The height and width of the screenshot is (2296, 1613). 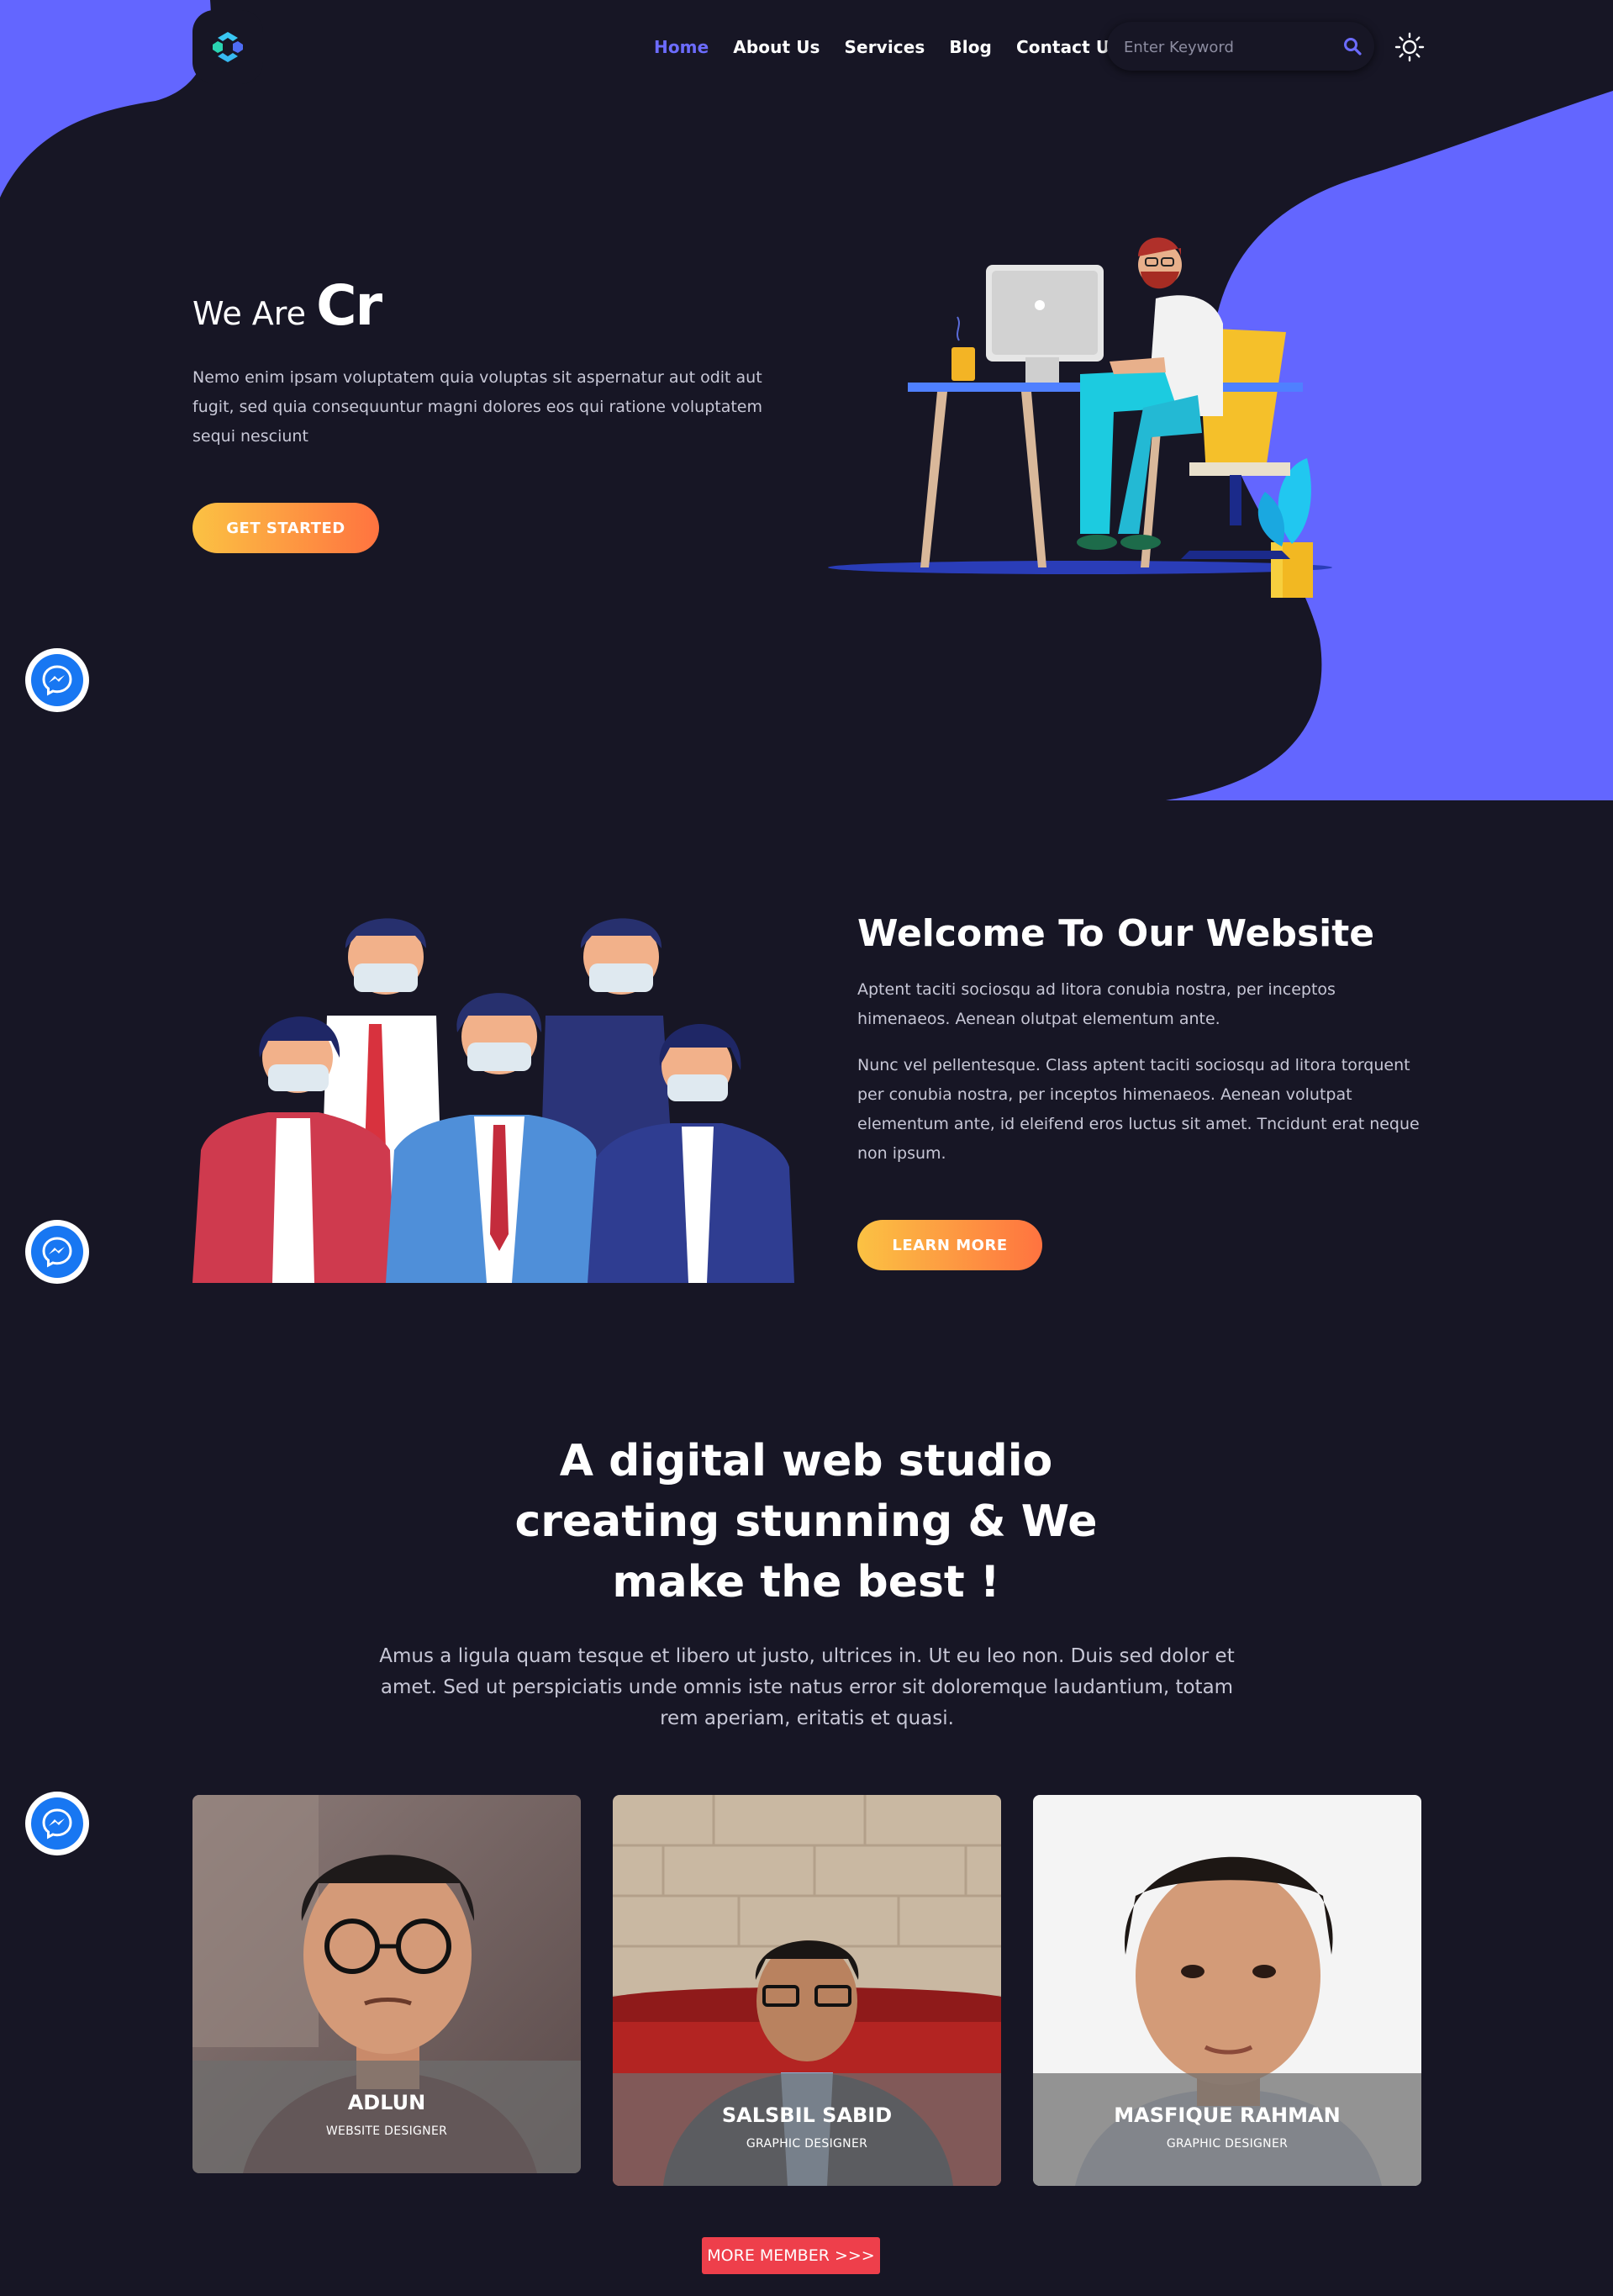 I want to click on hero-title-prefix: We Are, so click(x=249, y=313).